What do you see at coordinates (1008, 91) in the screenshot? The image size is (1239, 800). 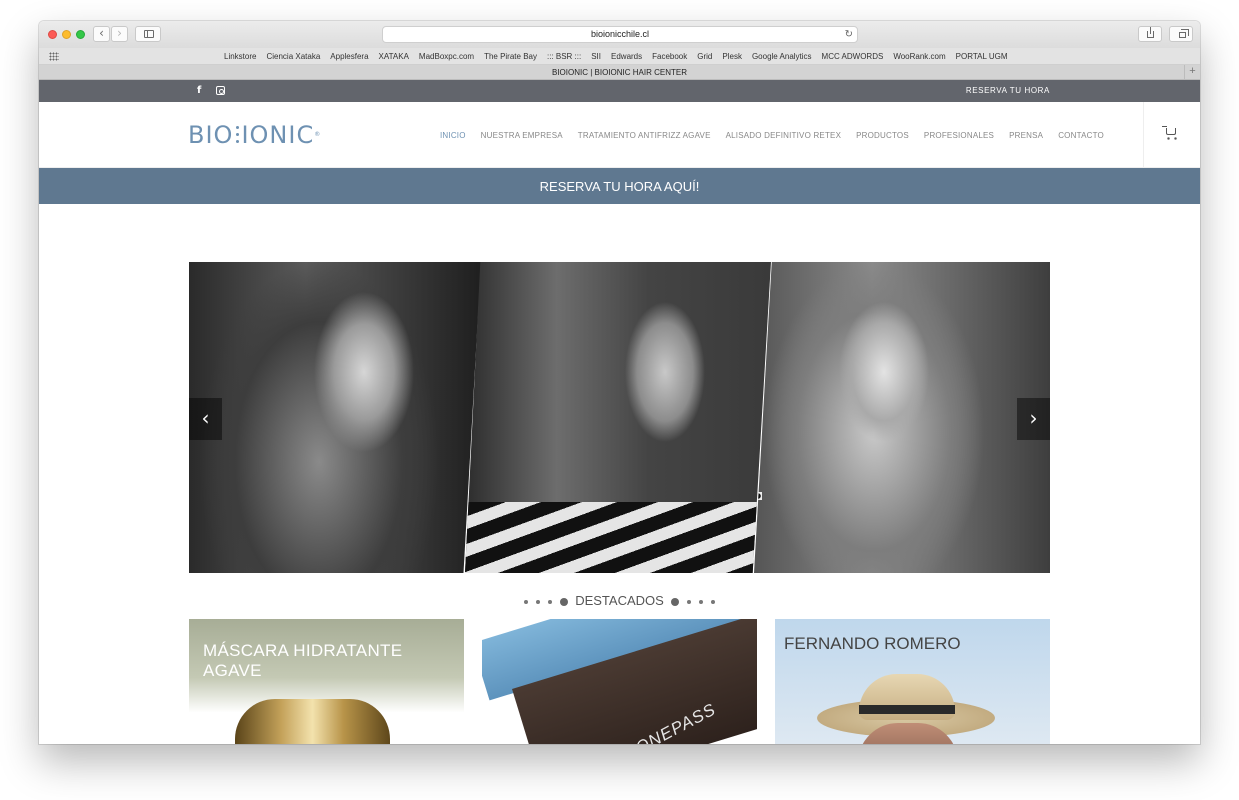 I see `topbar-reserve-link: RESERVA TU HORA` at bounding box center [1008, 91].